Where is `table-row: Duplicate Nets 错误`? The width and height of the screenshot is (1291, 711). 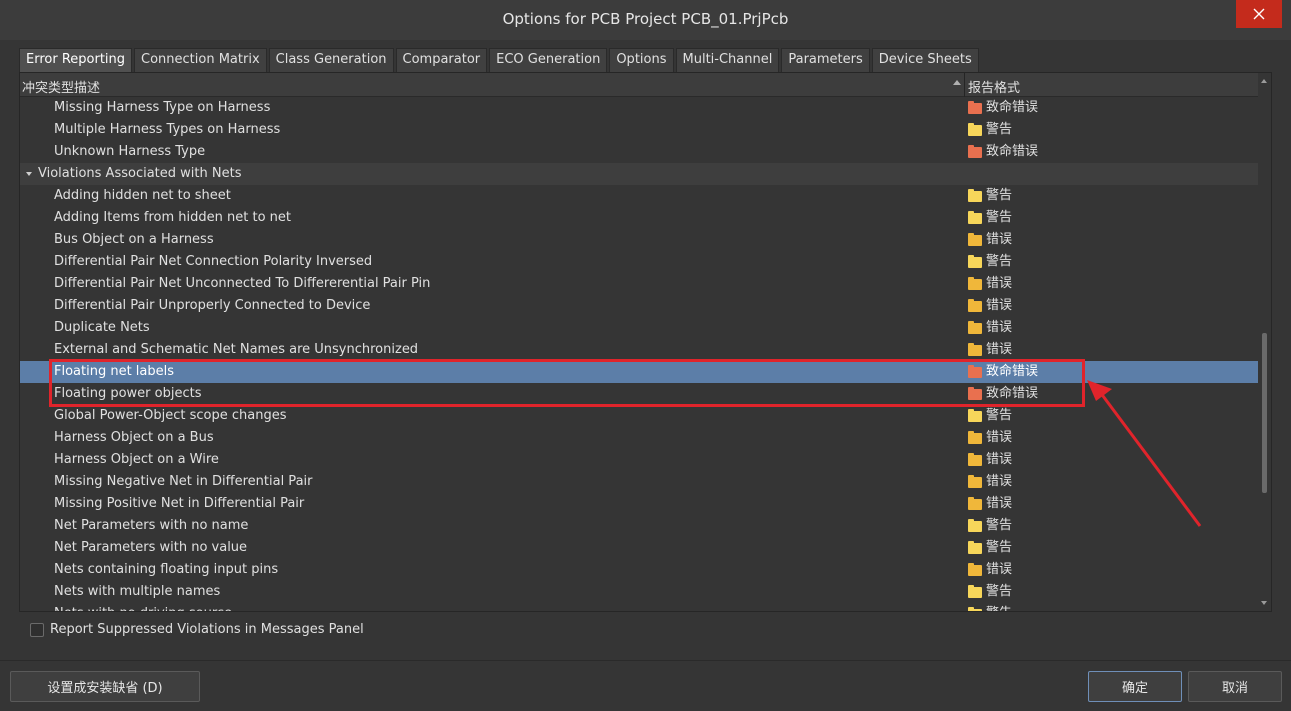 table-row: Duplicate Nets 错误 is located at coordinates (639, 328).